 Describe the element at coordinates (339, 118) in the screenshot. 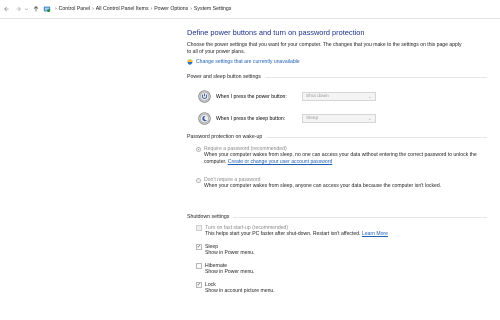

I see `sleep-button-dropdown: Sleep ⌄` at that location.